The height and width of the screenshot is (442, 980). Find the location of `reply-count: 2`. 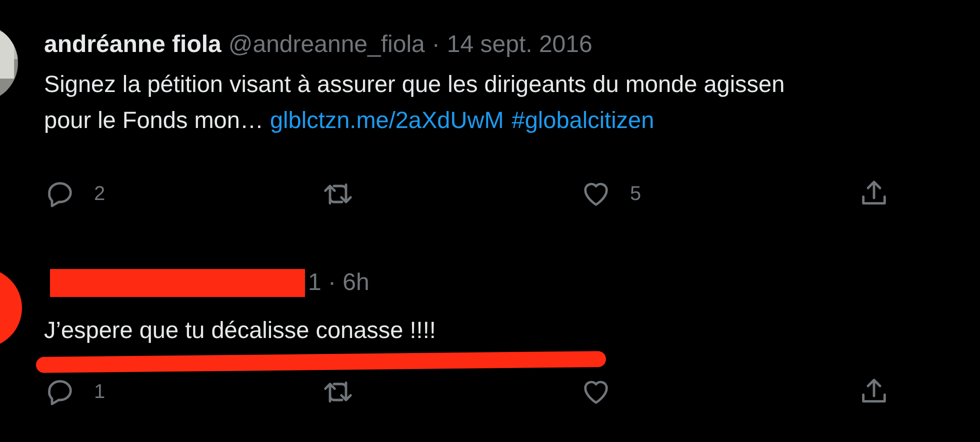

reply-count: 2 is located at coordinates (100, 194).